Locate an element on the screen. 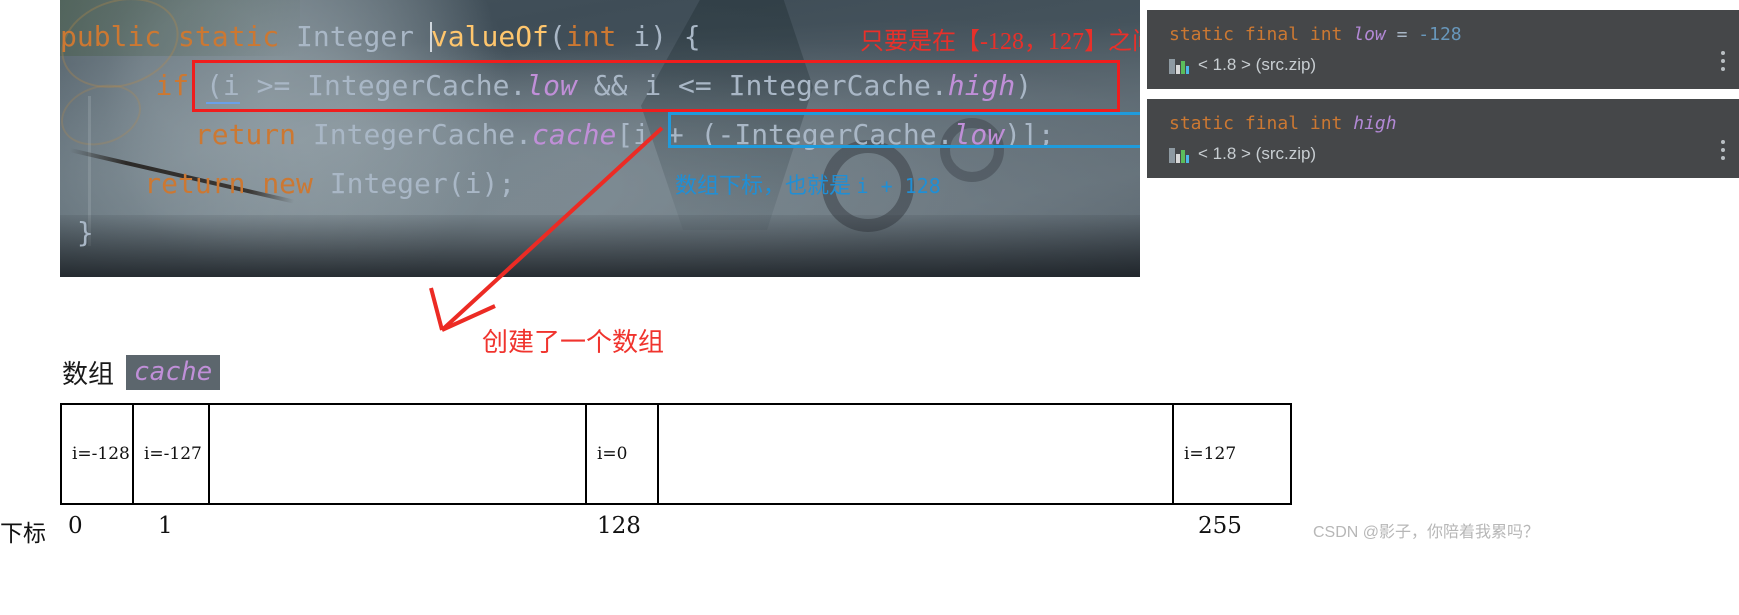  token-return-type: Integer is located at coordinates (355, 36).